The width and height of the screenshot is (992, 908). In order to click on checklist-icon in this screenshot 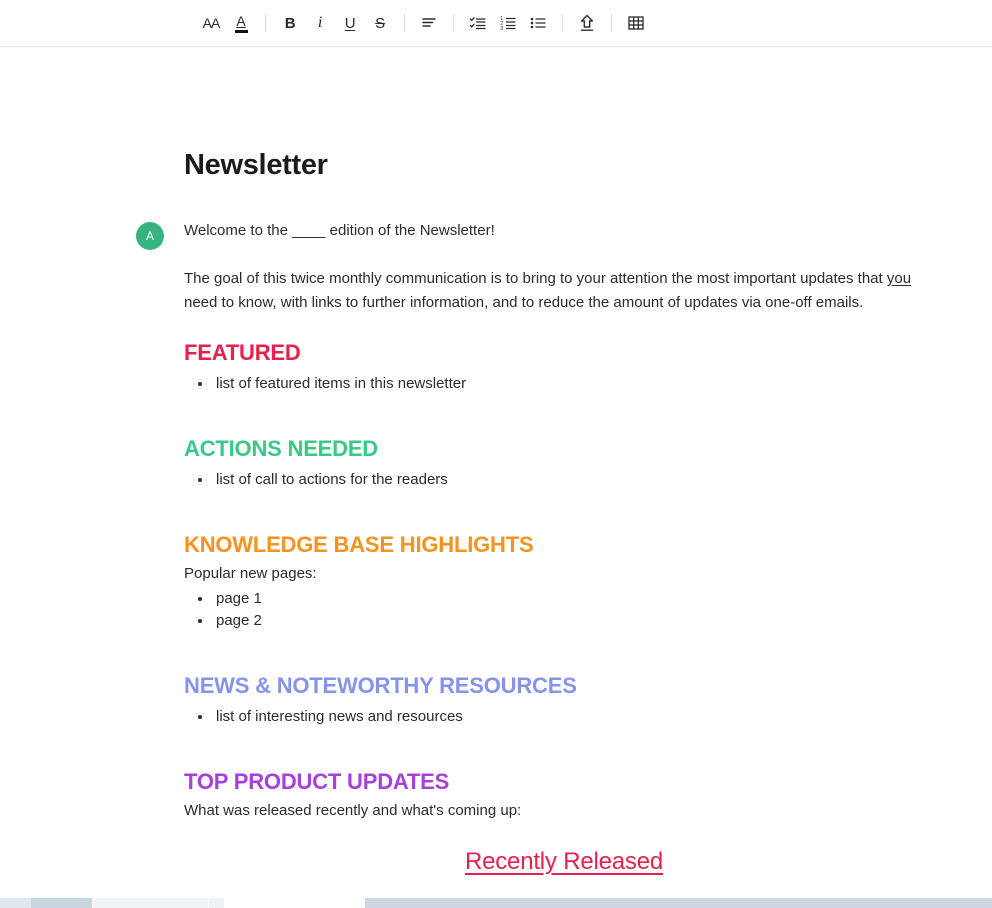, I will do `click(478, 23)`.